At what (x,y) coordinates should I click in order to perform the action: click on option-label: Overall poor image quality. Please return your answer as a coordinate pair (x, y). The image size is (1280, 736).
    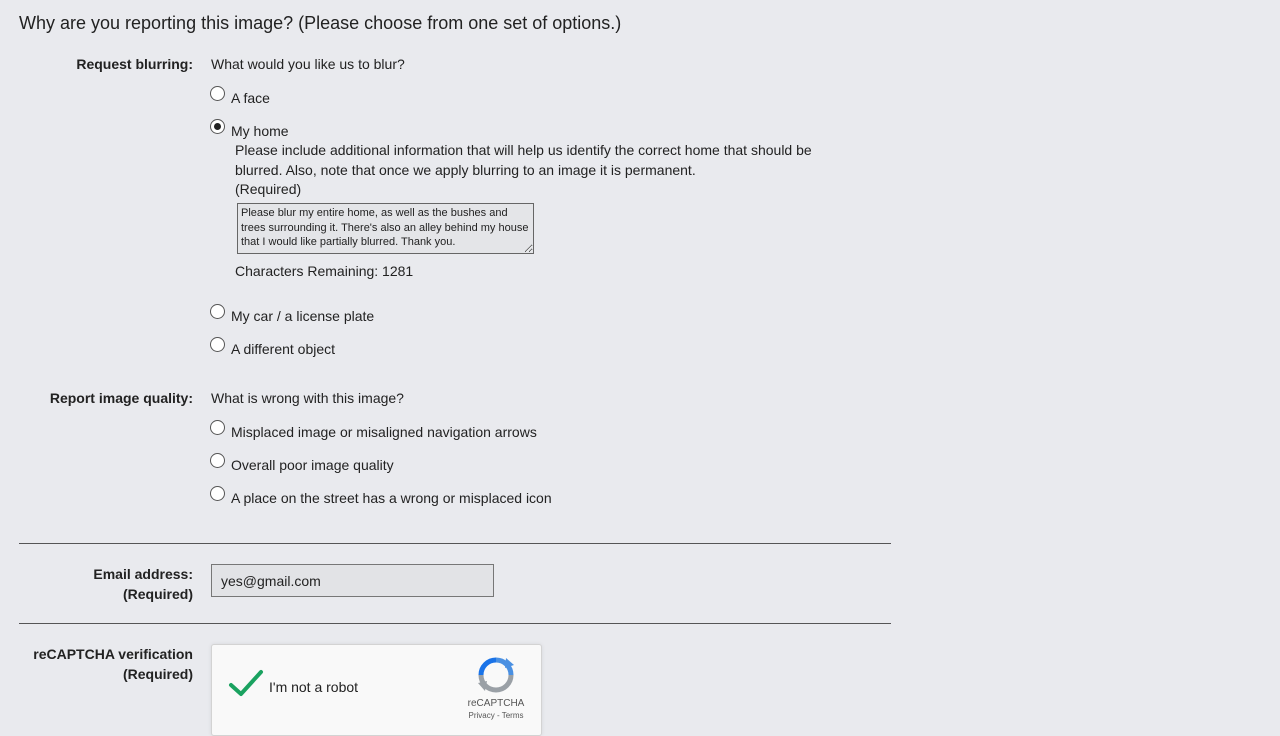
    Looking at the image, I should click on (312, 465).